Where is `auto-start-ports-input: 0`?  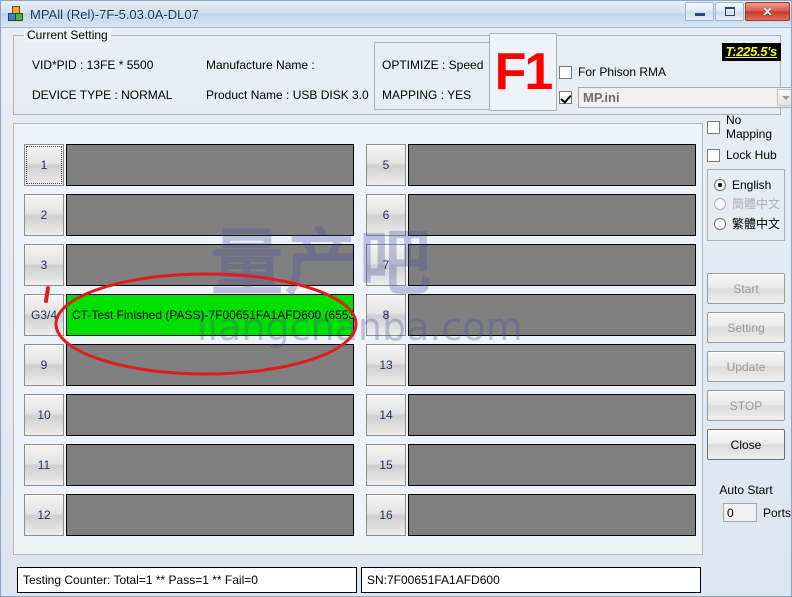
auto-start-ports-input: 0 is located at coordinates (740, 512).